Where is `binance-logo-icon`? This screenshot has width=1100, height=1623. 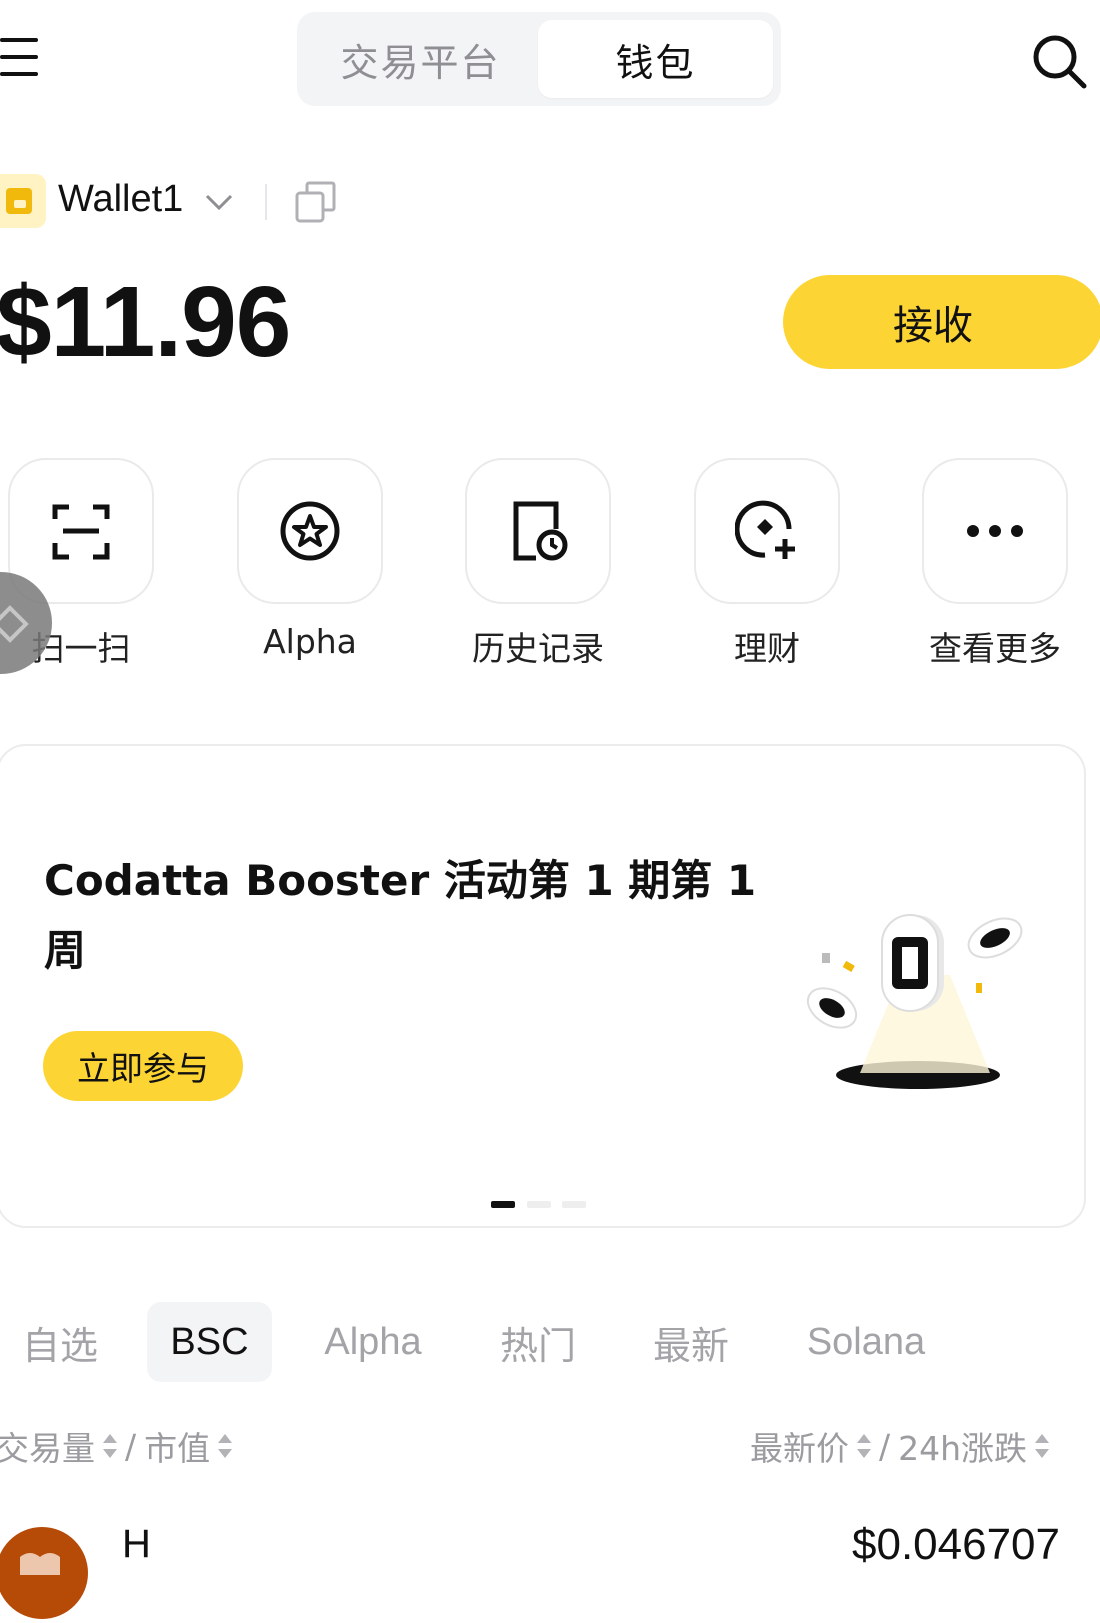
binance-logo-icon is located at coordinates (14, 624).